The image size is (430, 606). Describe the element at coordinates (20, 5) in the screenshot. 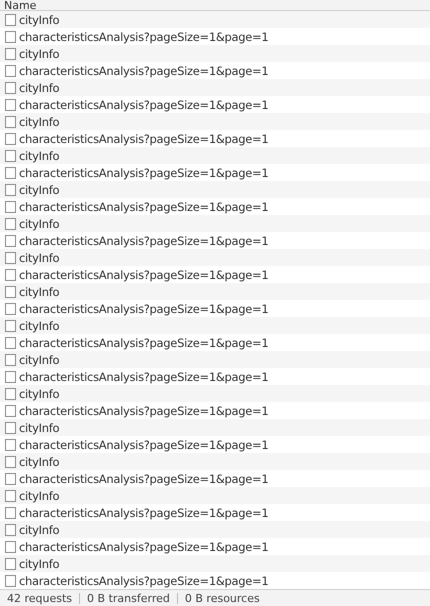

I see `column-header: Name` at that location.